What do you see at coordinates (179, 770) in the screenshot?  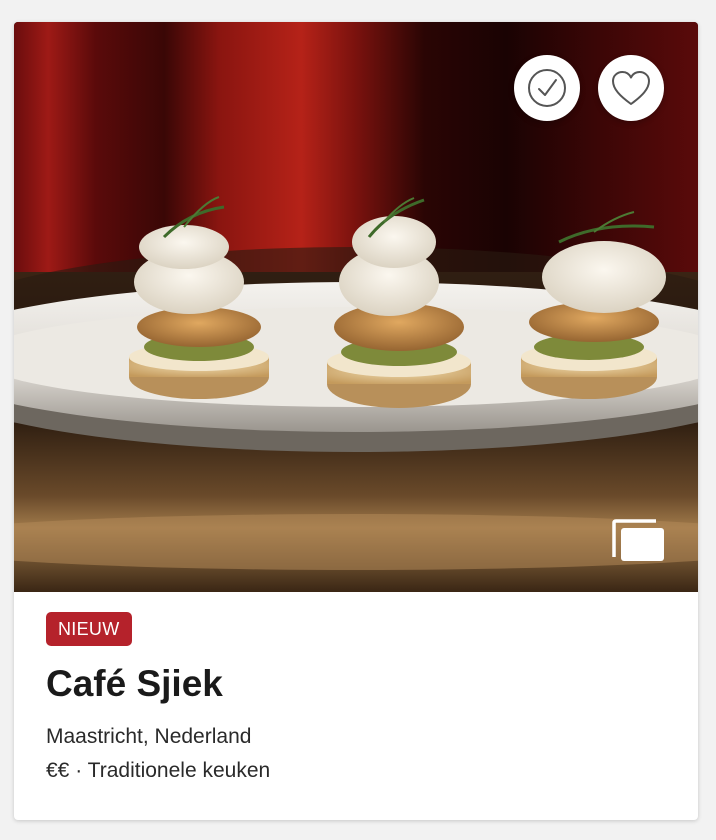 I see `cuisine-type: Traditionele keuken` at bounding box center [179, 770].